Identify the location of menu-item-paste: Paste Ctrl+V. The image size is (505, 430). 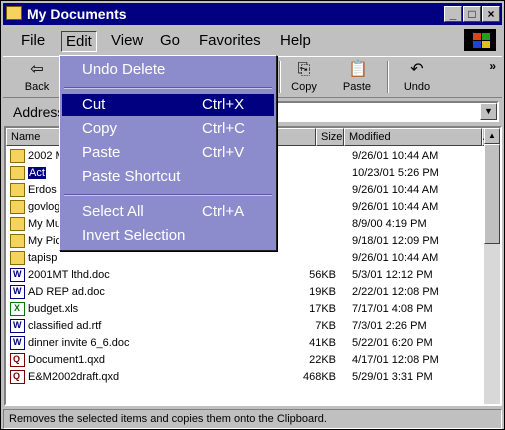
(168, 153).